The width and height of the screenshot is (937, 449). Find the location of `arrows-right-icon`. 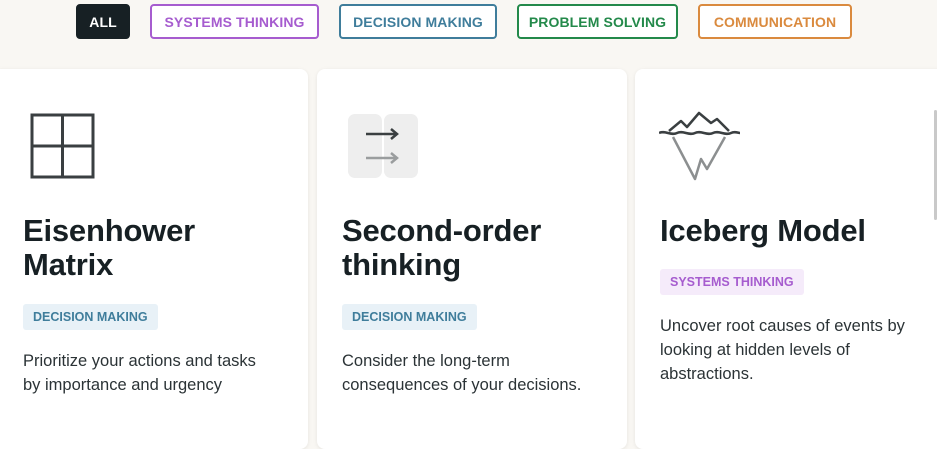

arrows-right-icon is located at coordinates (383, 149).